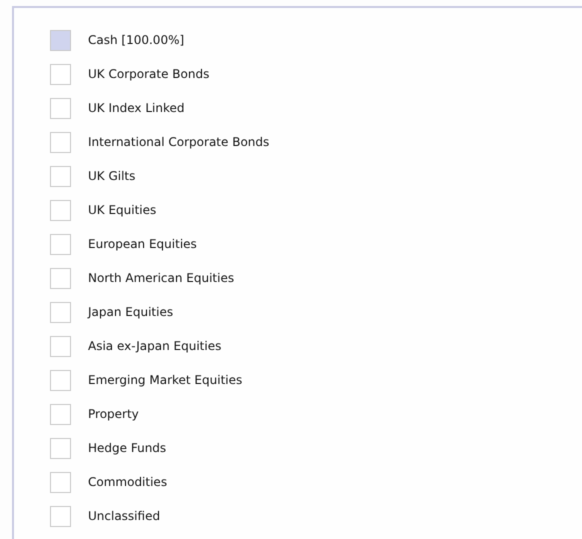  I want to click on legend-label: UK Equities, so click(122, 210).